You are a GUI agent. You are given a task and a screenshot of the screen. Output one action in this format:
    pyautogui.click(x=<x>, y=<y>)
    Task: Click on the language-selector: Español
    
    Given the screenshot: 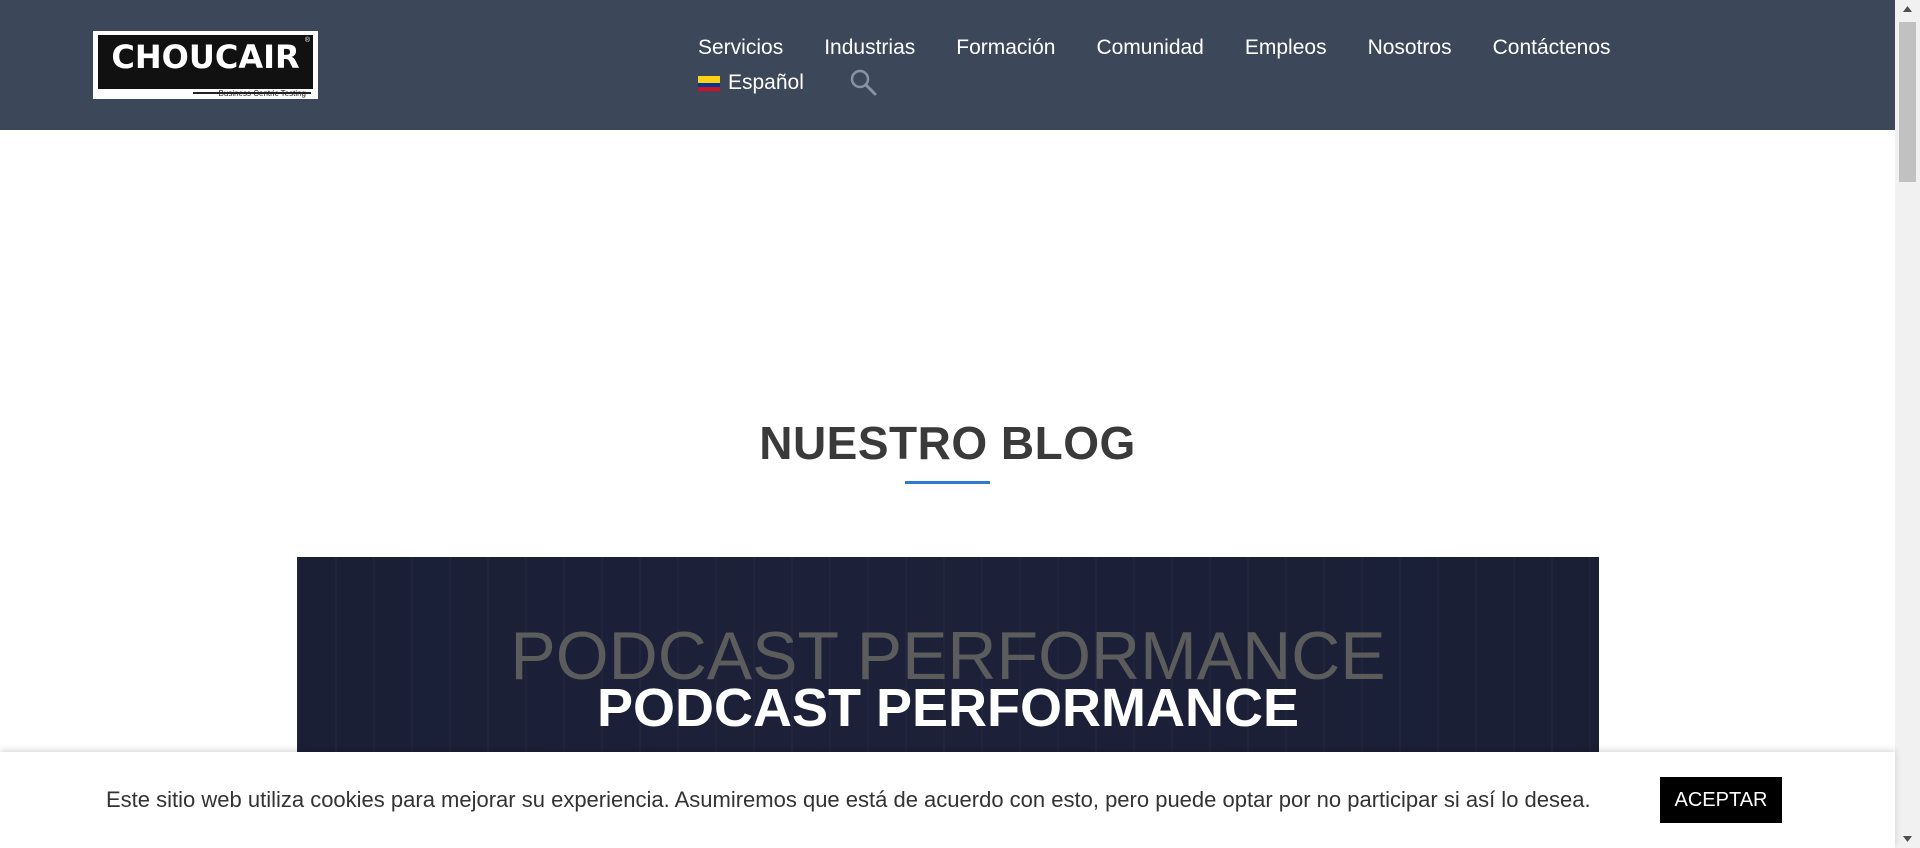 What is the action you would take?
    pyautogui.click(x=751, y=83)
    